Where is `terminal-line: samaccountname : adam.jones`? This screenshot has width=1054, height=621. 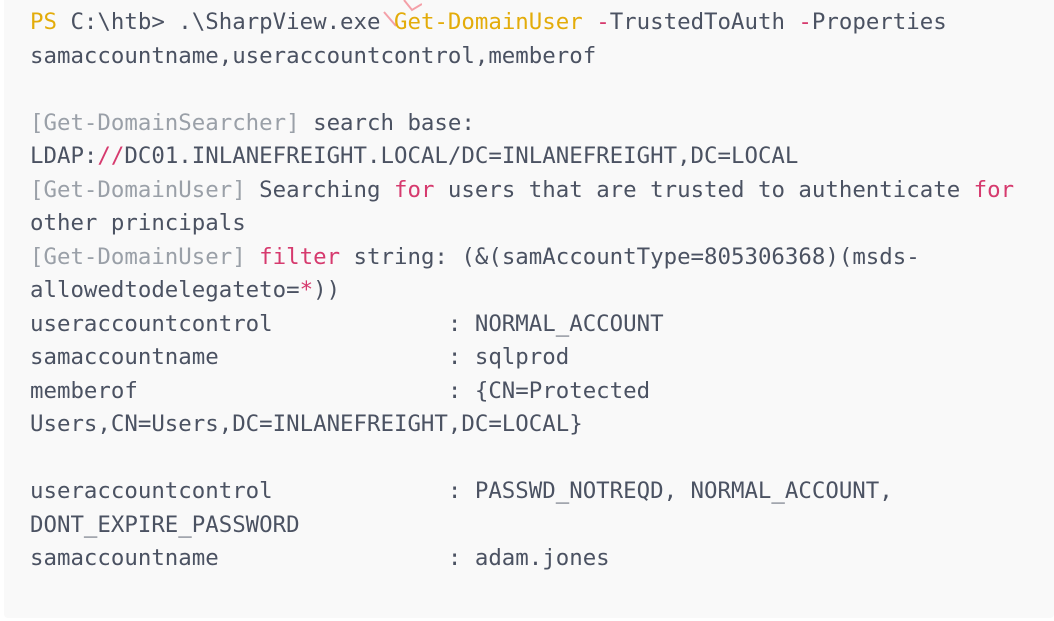
terminal-line: samaccountname : adam.jones is located at coordinates (522, 559).